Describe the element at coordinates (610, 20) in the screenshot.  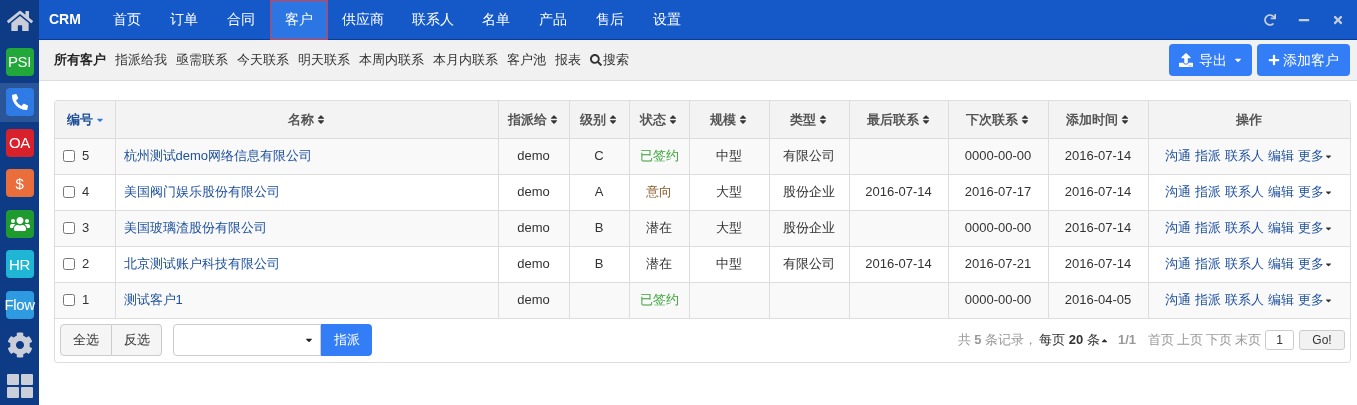
I see `nav-tab: 售后` at that location.